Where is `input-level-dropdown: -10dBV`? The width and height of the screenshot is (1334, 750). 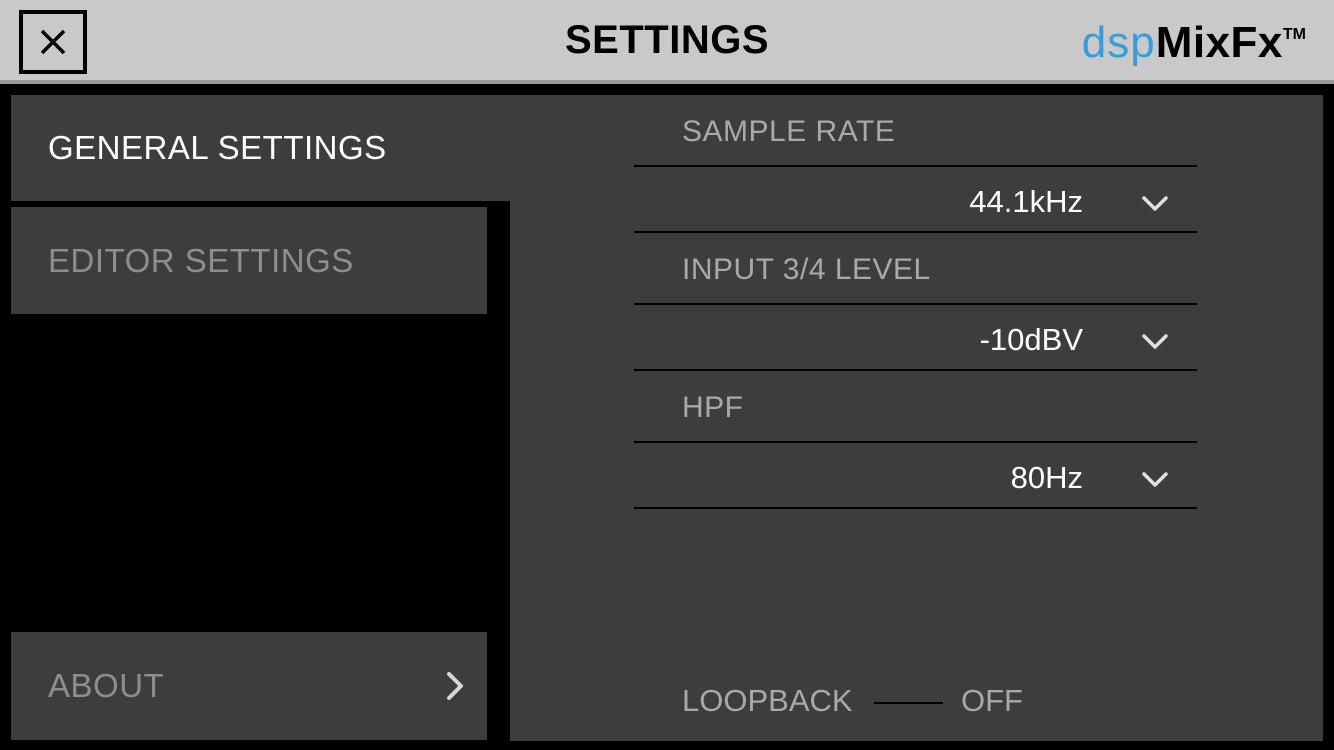
input-level-dropdown: -10dBV is located at coordinates (915, 340).